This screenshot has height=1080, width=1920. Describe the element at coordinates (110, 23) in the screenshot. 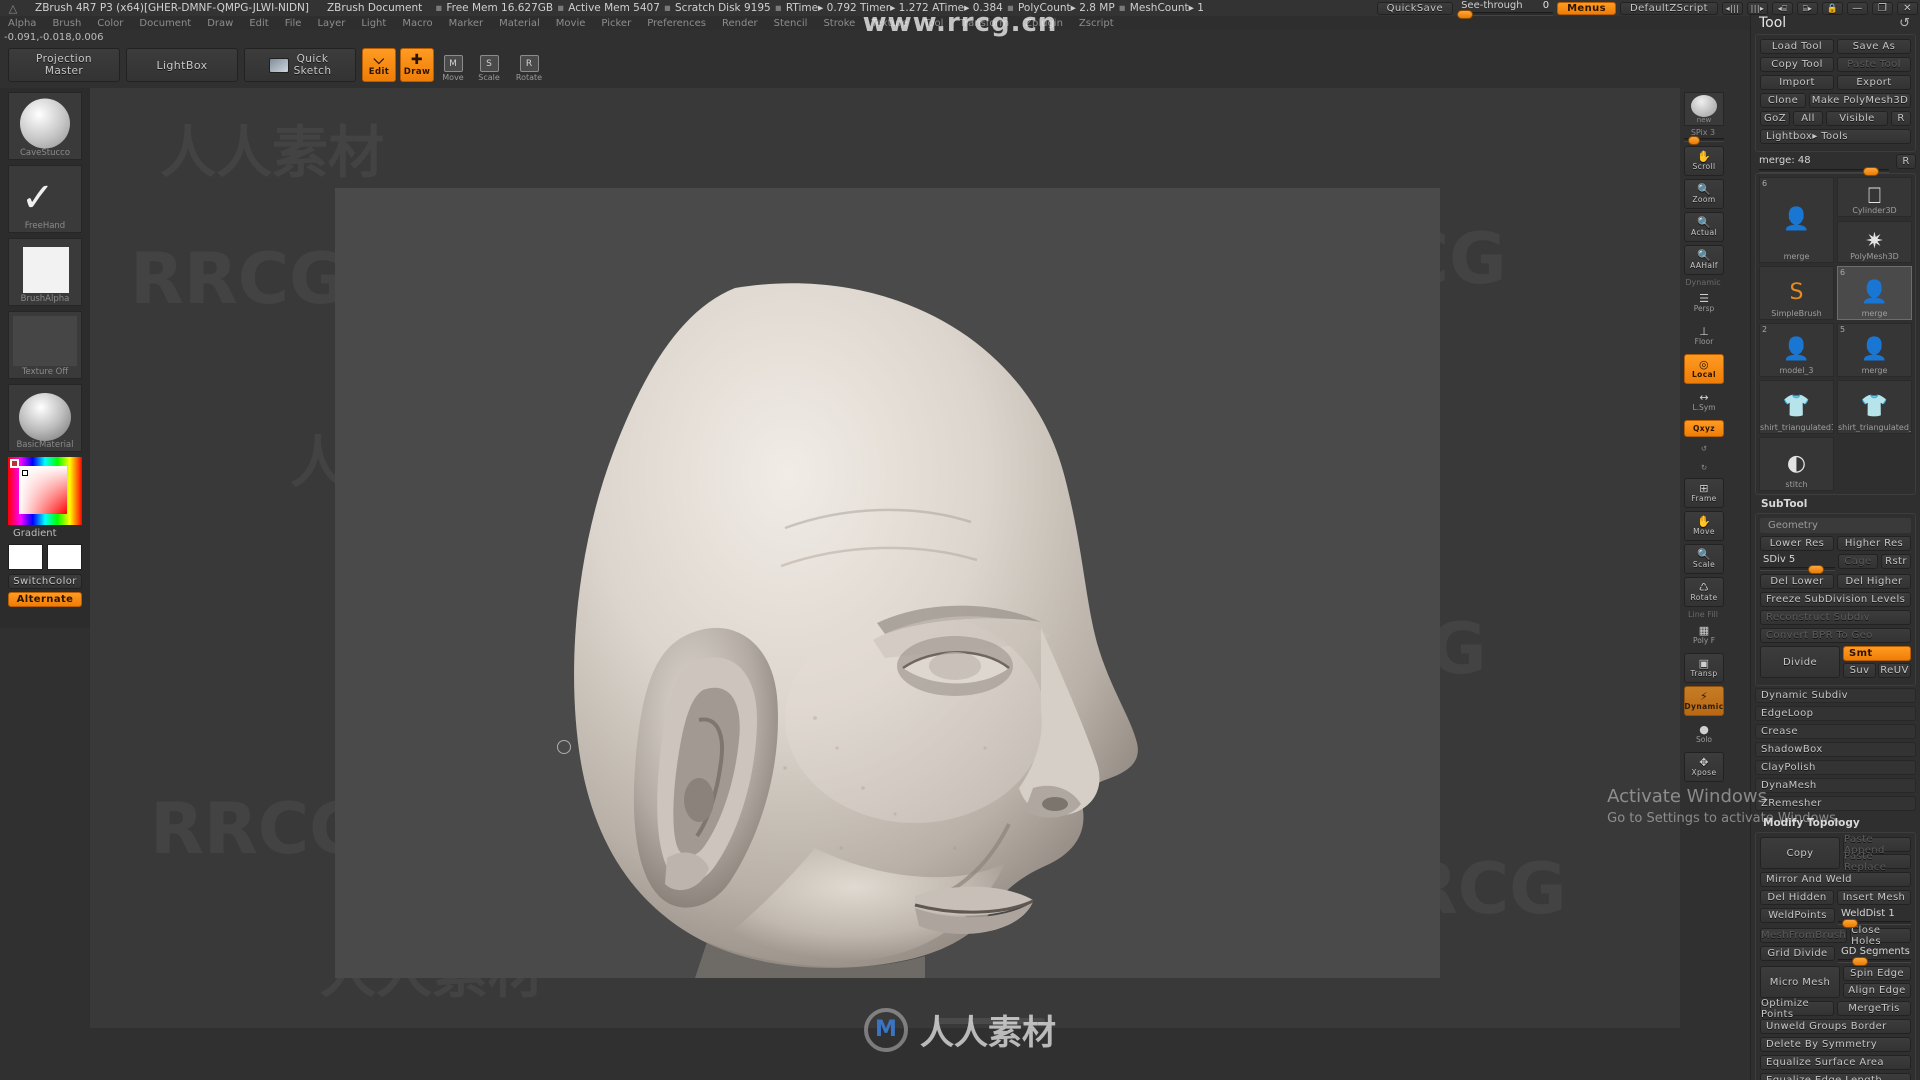

I see `menu-item-color: Color` at that location.